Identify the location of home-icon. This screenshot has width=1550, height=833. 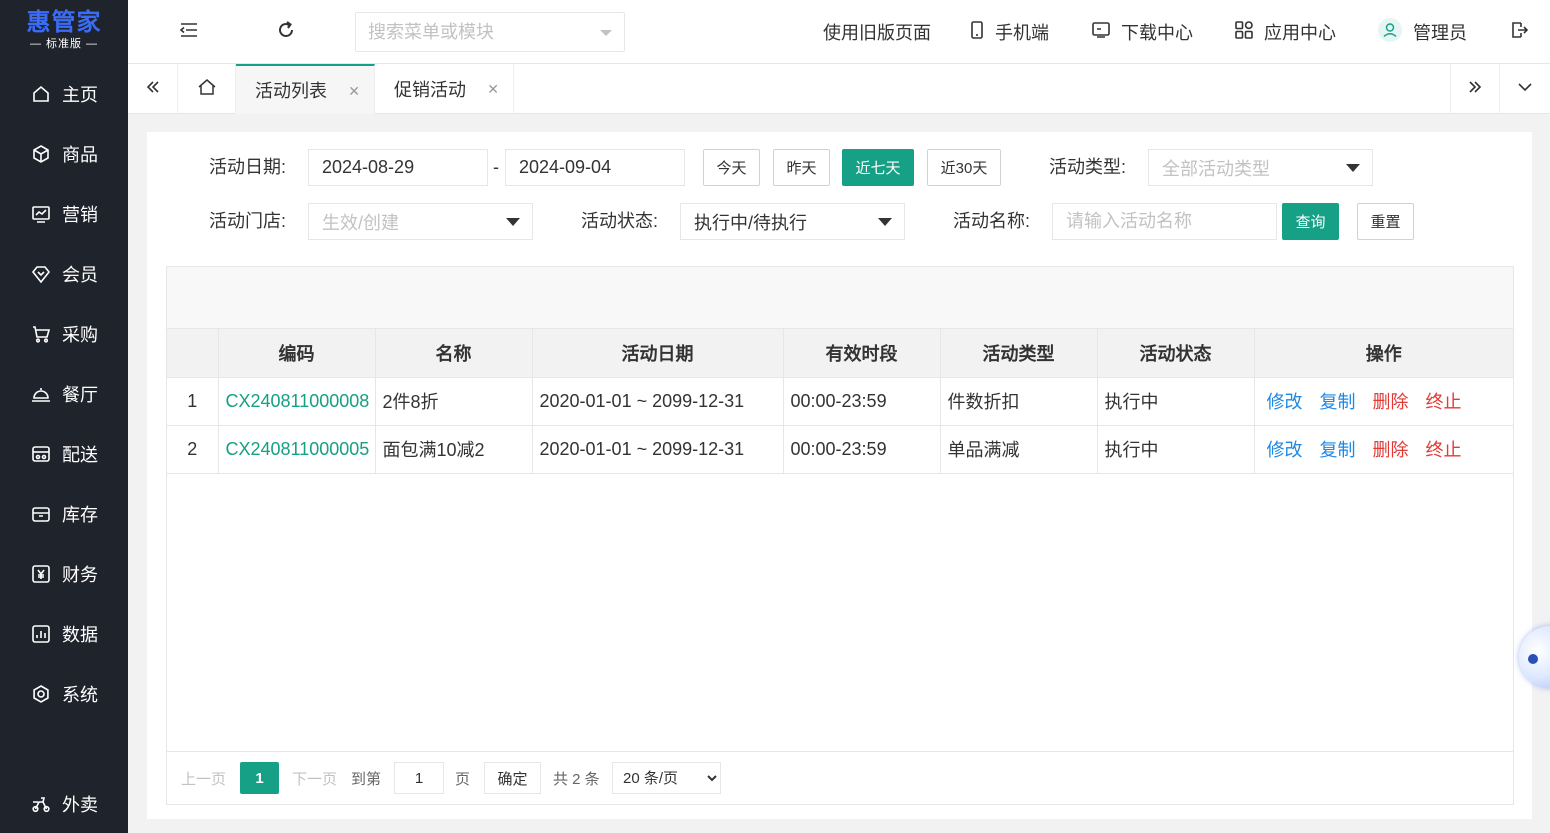
(207, 89).